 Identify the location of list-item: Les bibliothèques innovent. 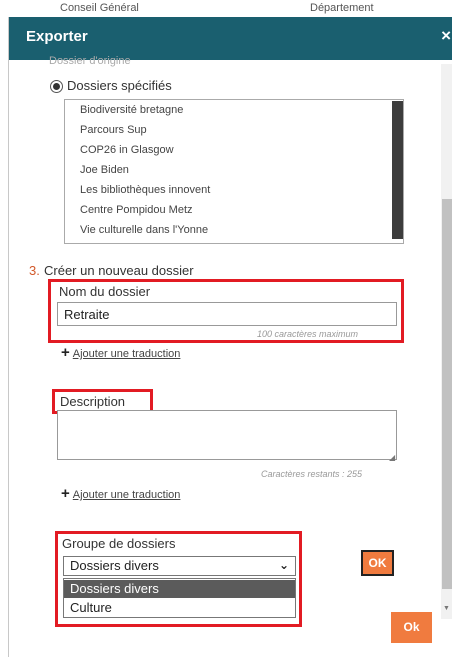
(145, 190).